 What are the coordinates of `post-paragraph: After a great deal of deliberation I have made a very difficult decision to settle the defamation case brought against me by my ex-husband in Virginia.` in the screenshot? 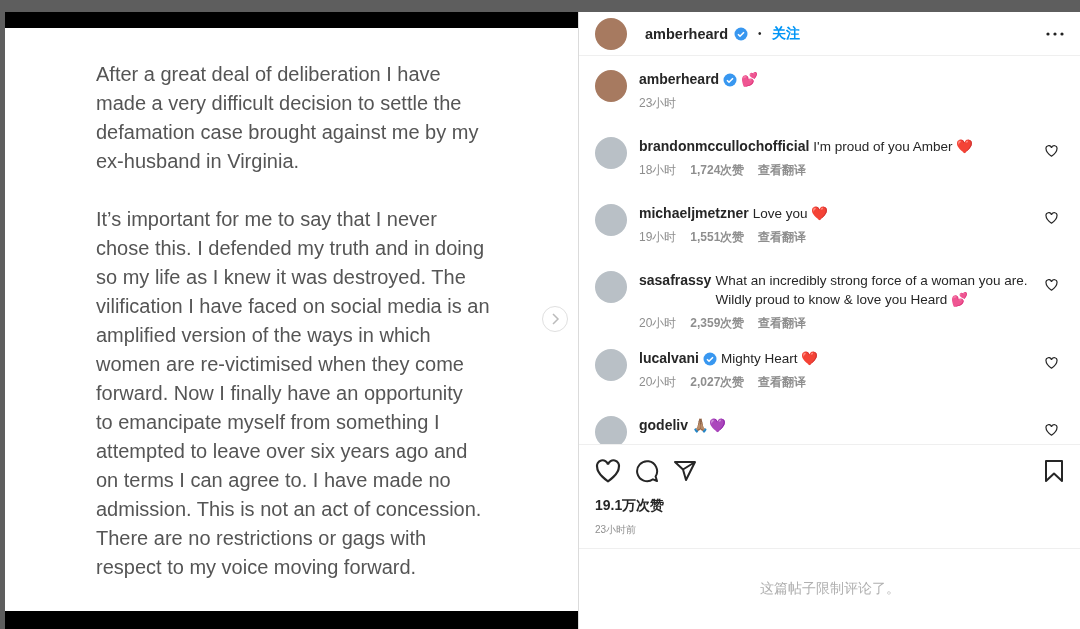 It's located at (288, 117).